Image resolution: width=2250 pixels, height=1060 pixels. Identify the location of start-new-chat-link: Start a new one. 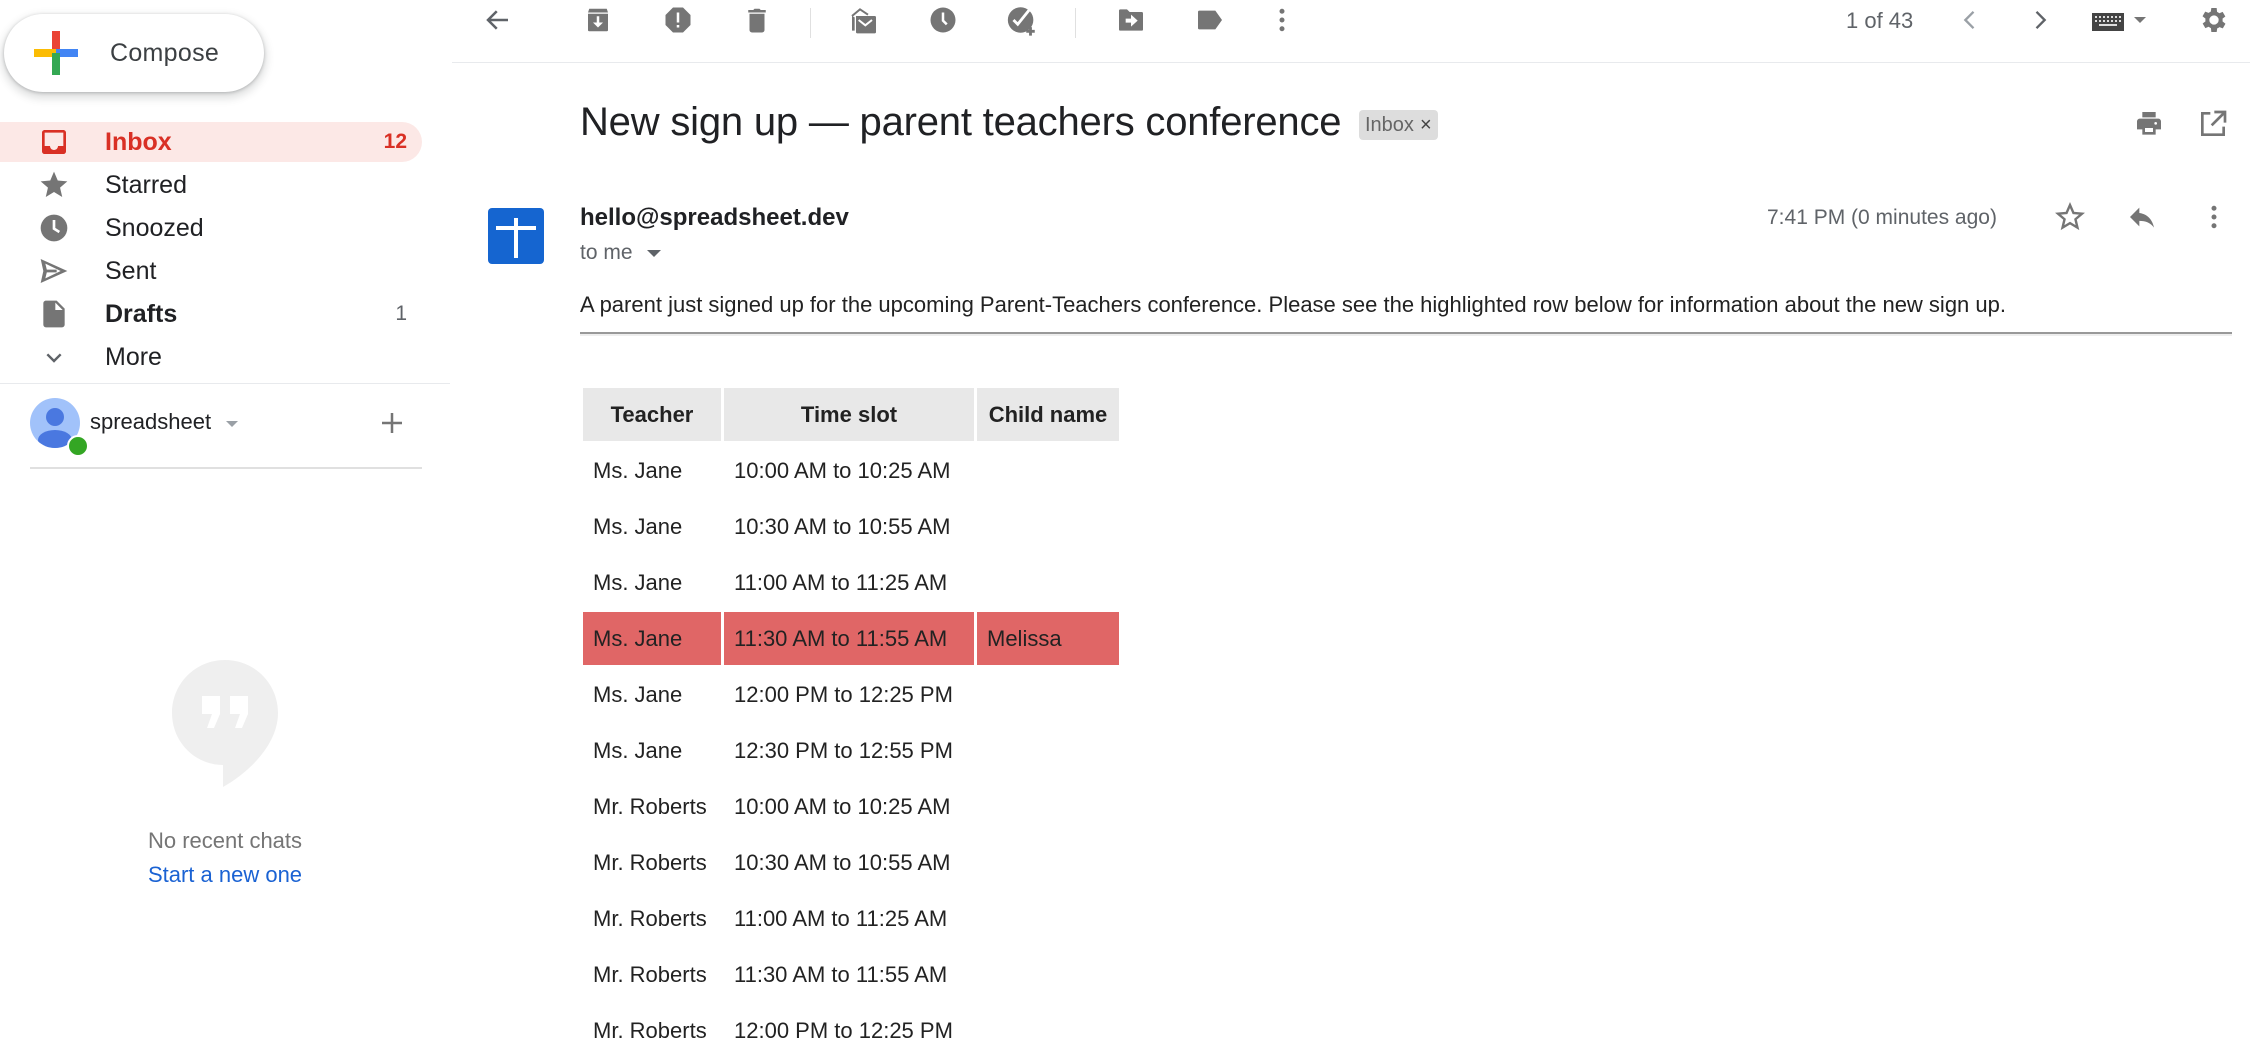
(225, 875).